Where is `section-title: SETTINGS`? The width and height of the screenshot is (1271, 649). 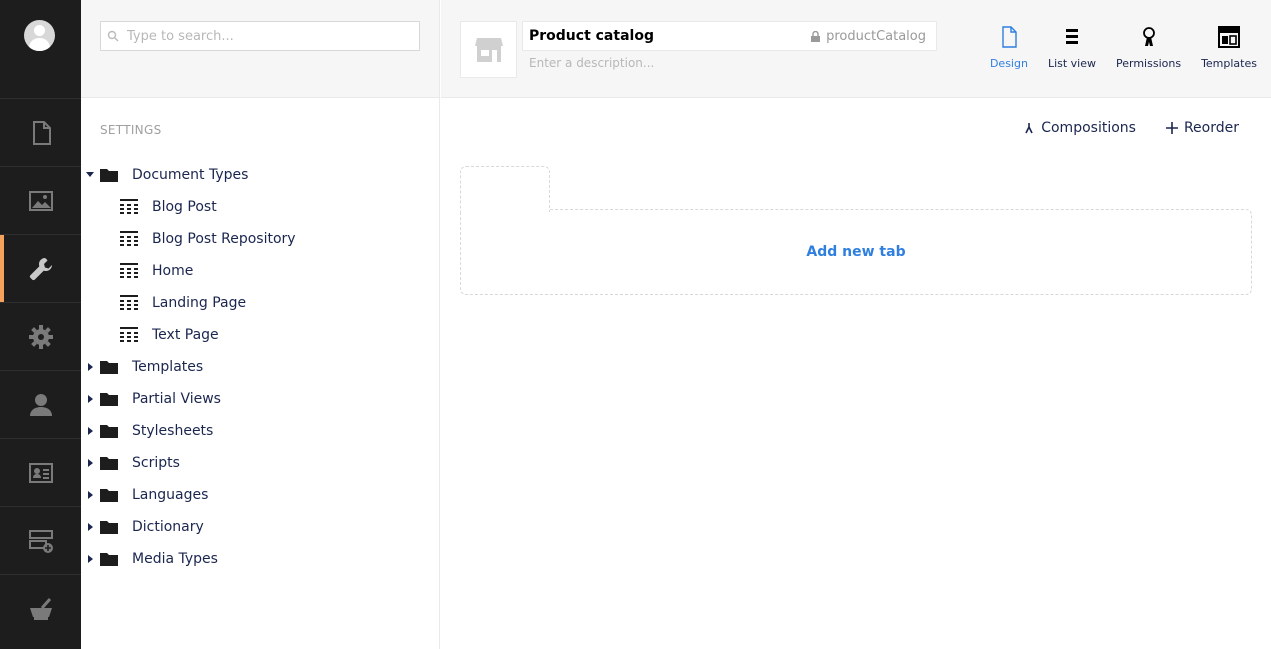 section-title: SETTINGS is located at coordinates (131, 130).